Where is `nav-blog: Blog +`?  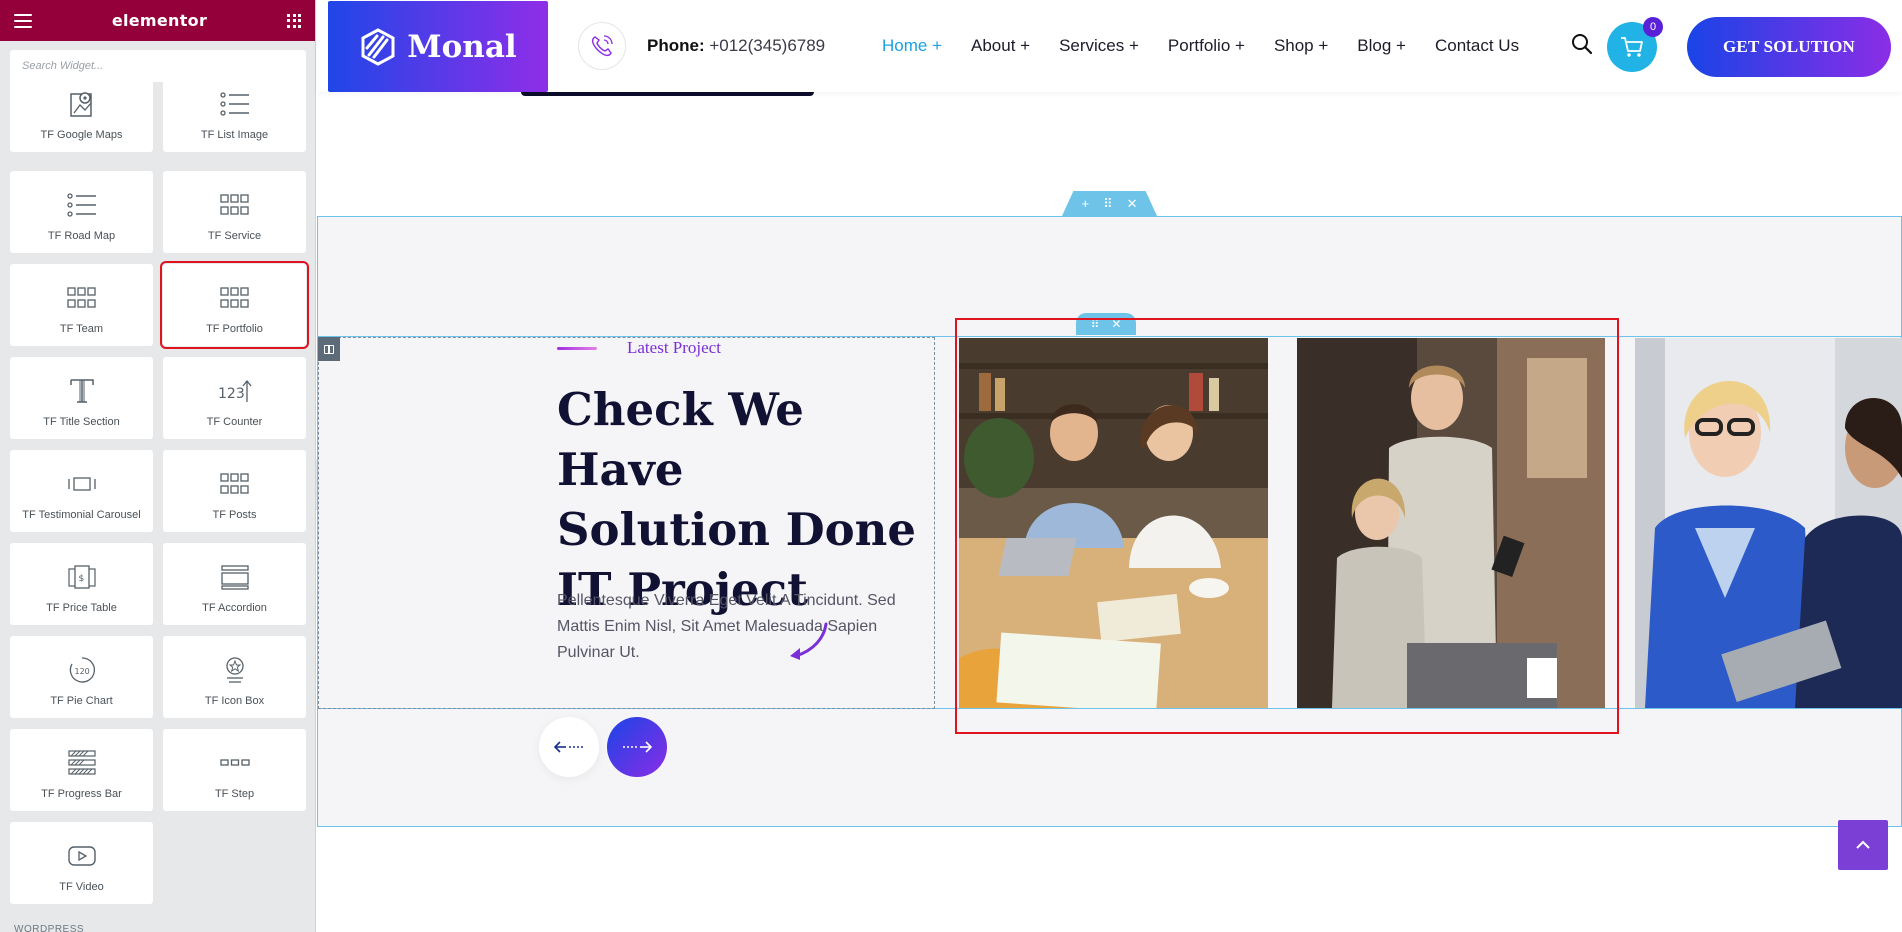
nav-blog: Blog + is located at coordinates (1381, 46).